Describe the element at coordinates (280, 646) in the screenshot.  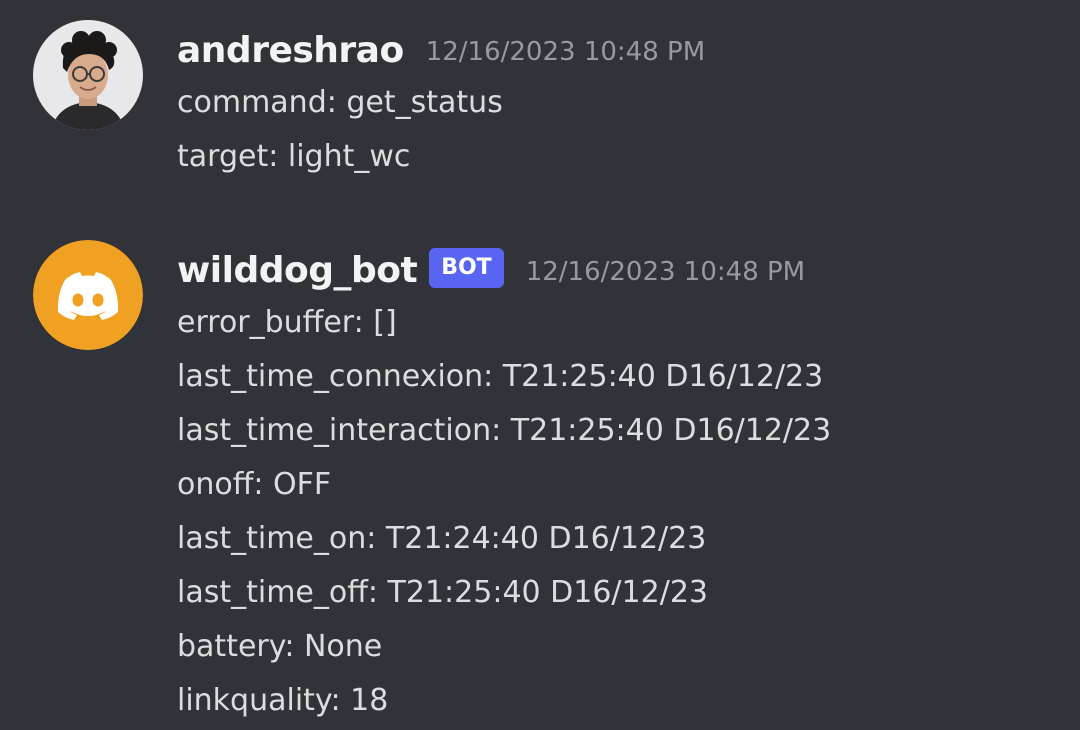
I see `message-line: battery: None` at that location.